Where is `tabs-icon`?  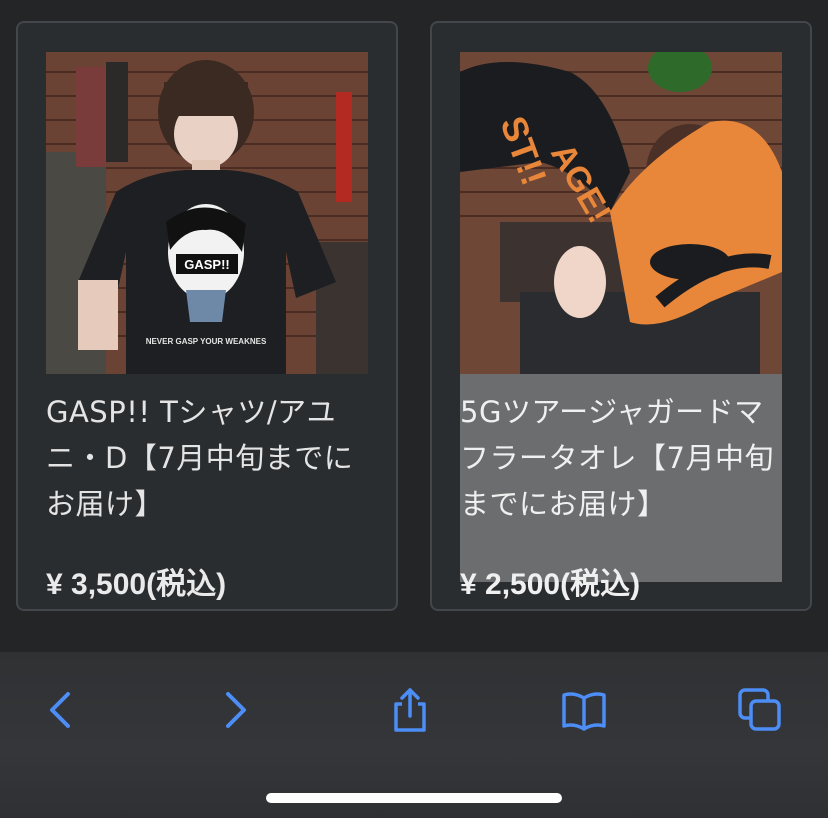 tabs-icon is located at coordinates (759, 709).